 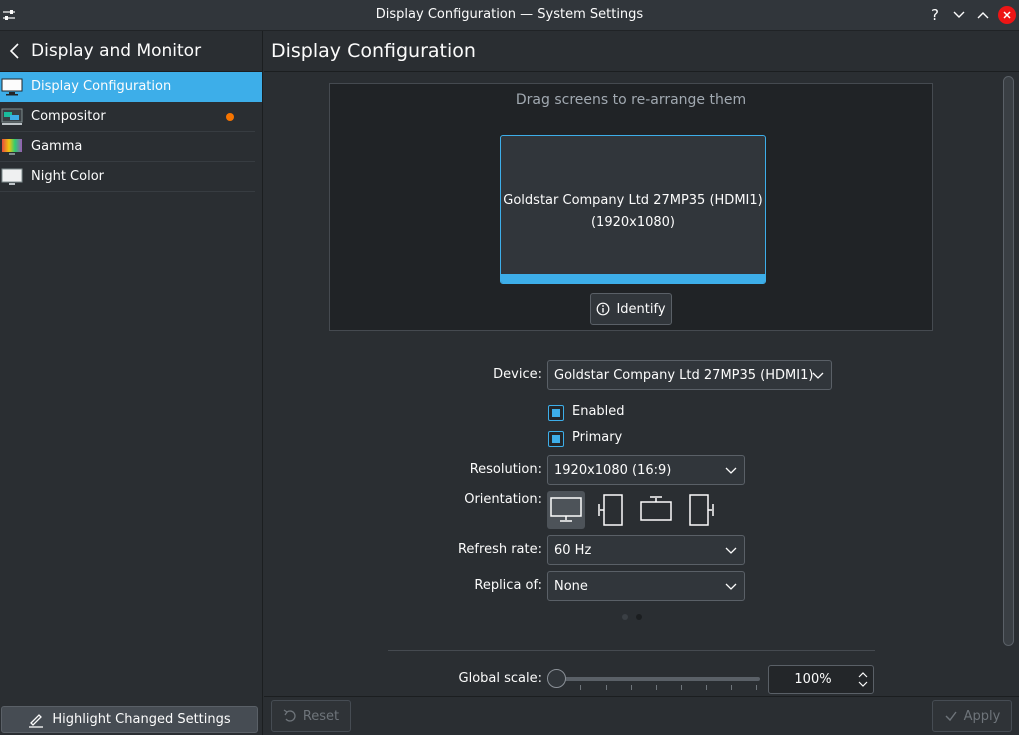 What do you see at coordinates (499, 549) in the screenshot?
I see `refresh-rate-label: Refresh rate:` at bounding box center [499, 549].